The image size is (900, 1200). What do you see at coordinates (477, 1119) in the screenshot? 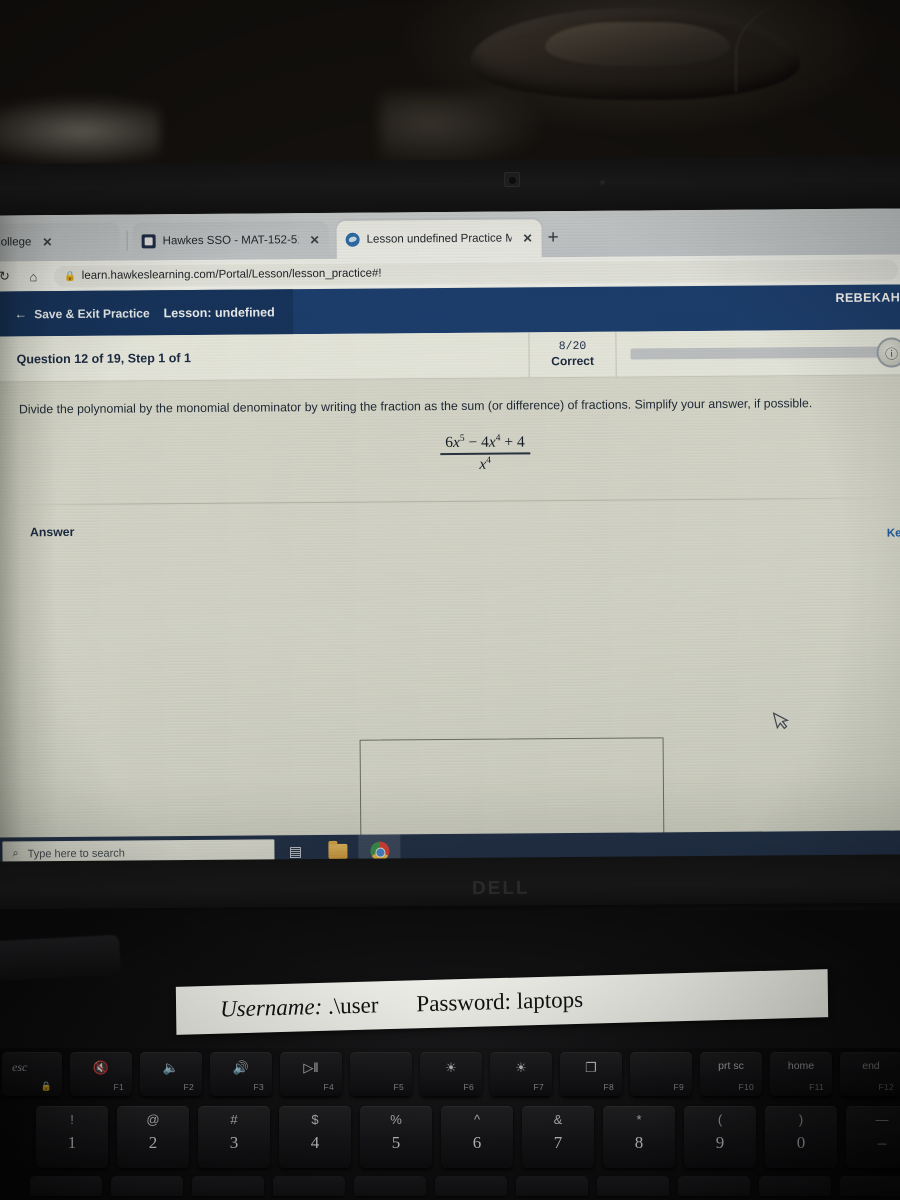
I see `key-shift-symbol: ^` at bounding box center [477, 1119].